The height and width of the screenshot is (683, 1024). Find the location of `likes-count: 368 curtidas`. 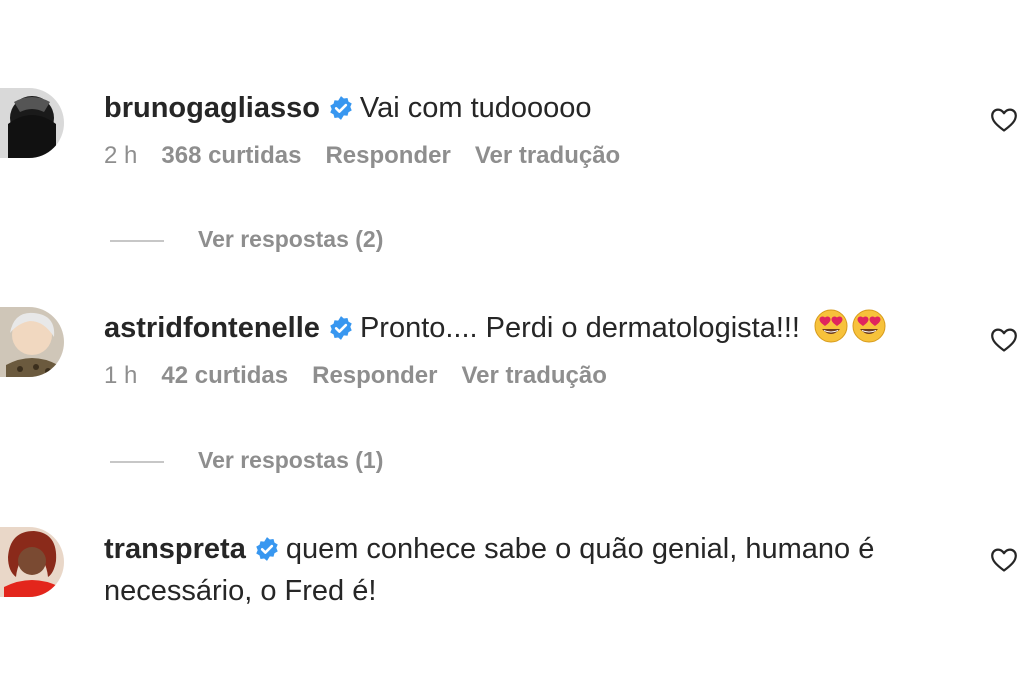

likes-count: 368 curtidas is located at coordinates (231, 155).